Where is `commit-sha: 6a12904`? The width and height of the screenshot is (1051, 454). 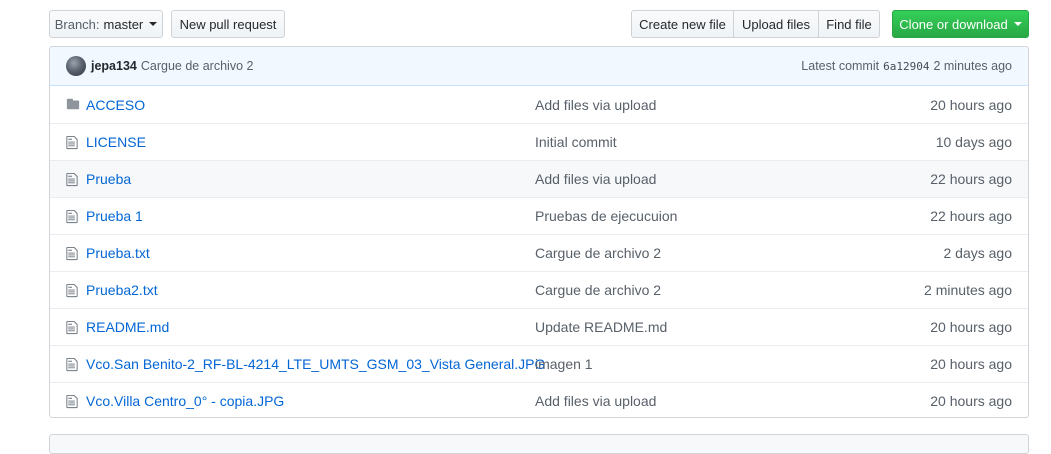
commit-sha: 6a12904 is located at coordinates (906, 66).